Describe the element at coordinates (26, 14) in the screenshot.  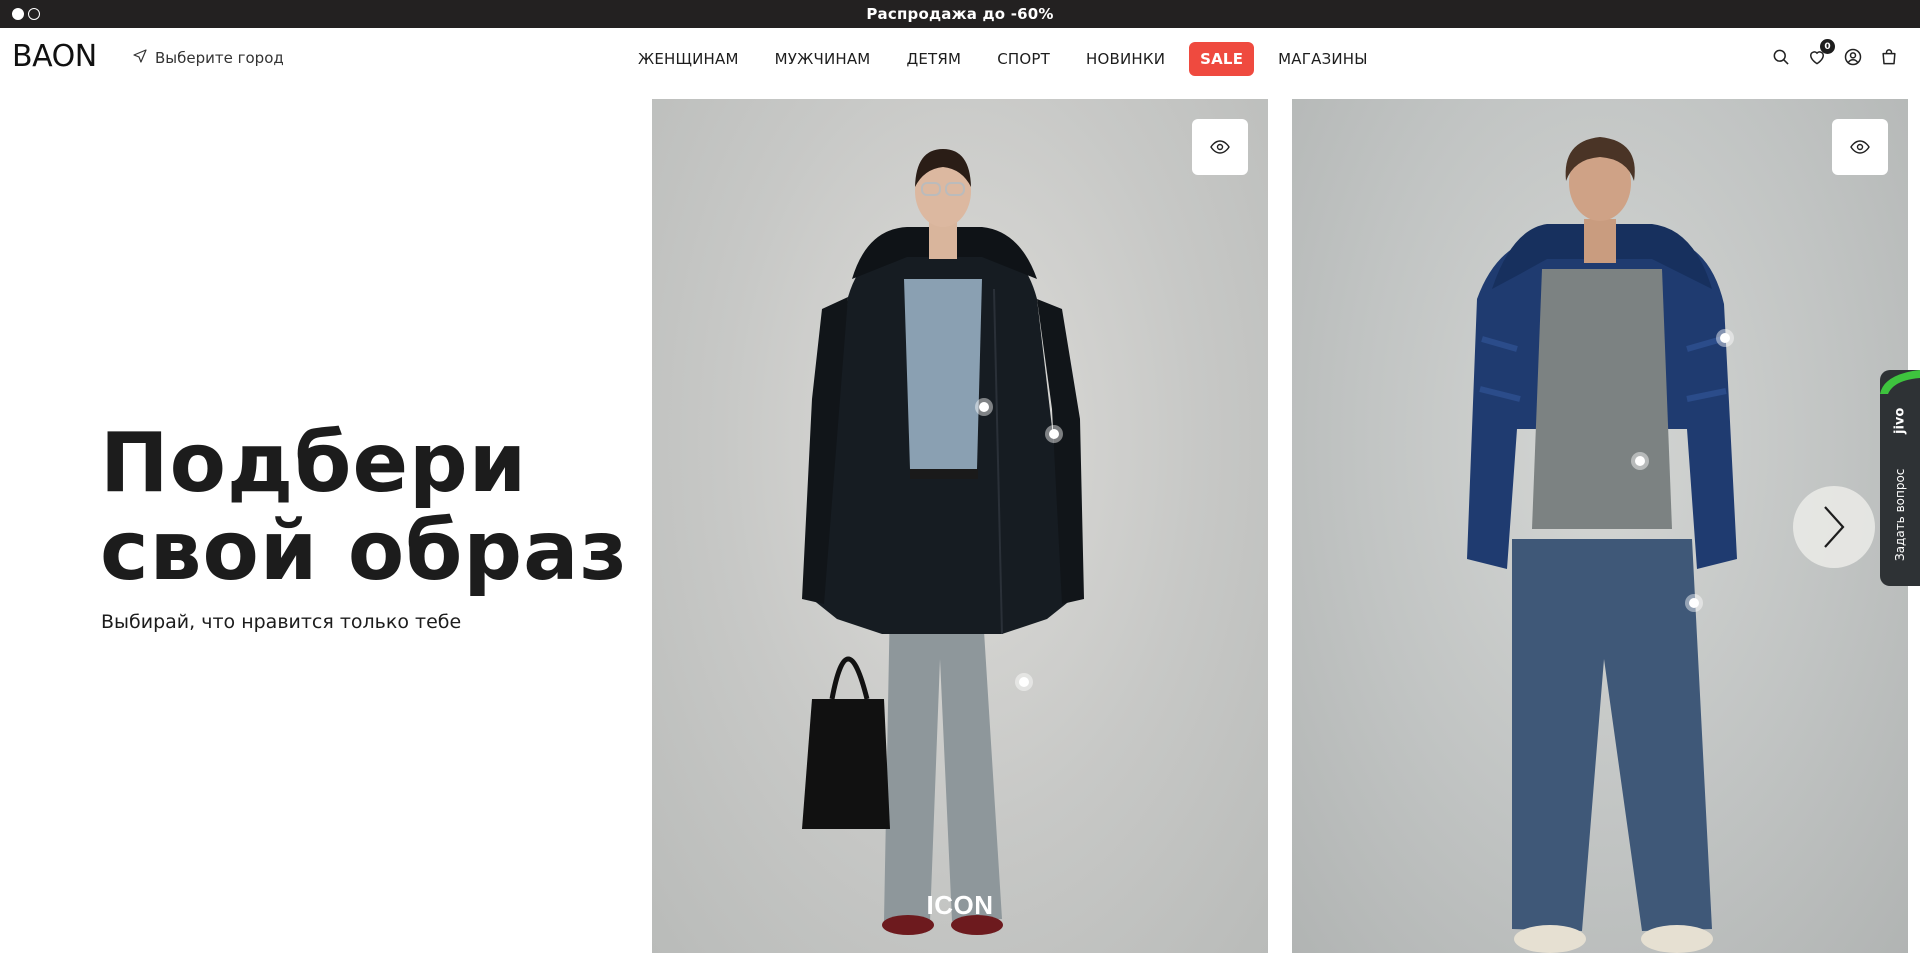
I see `promo-pagination` at that location.